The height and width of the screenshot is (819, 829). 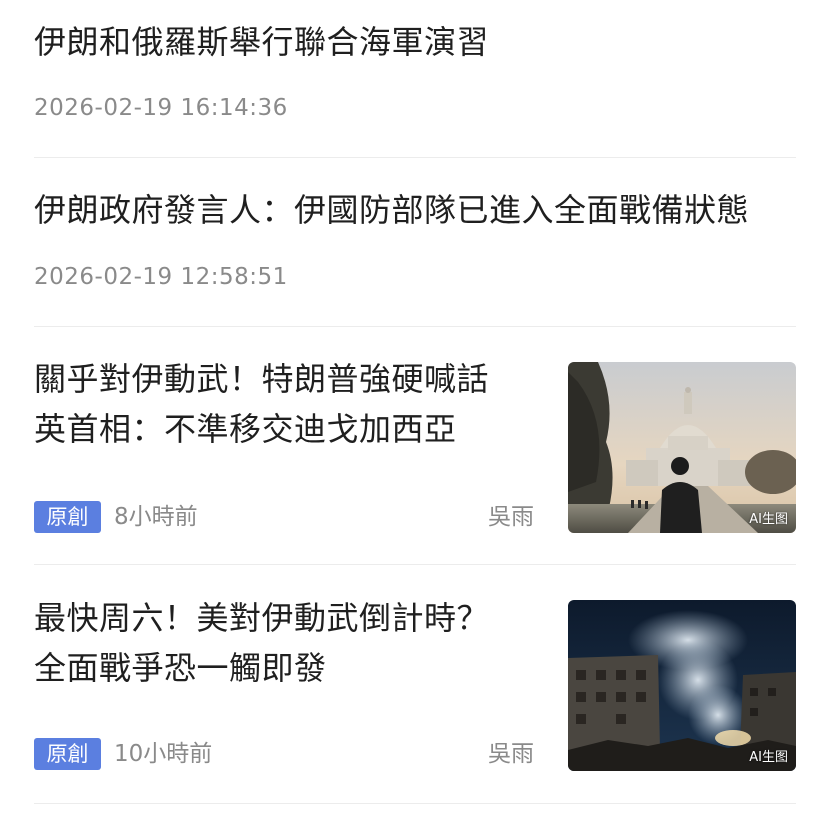 What do you see at coordinates (415, 803) in the screenshot?
I see `divider` at bounding box center [415, 803].